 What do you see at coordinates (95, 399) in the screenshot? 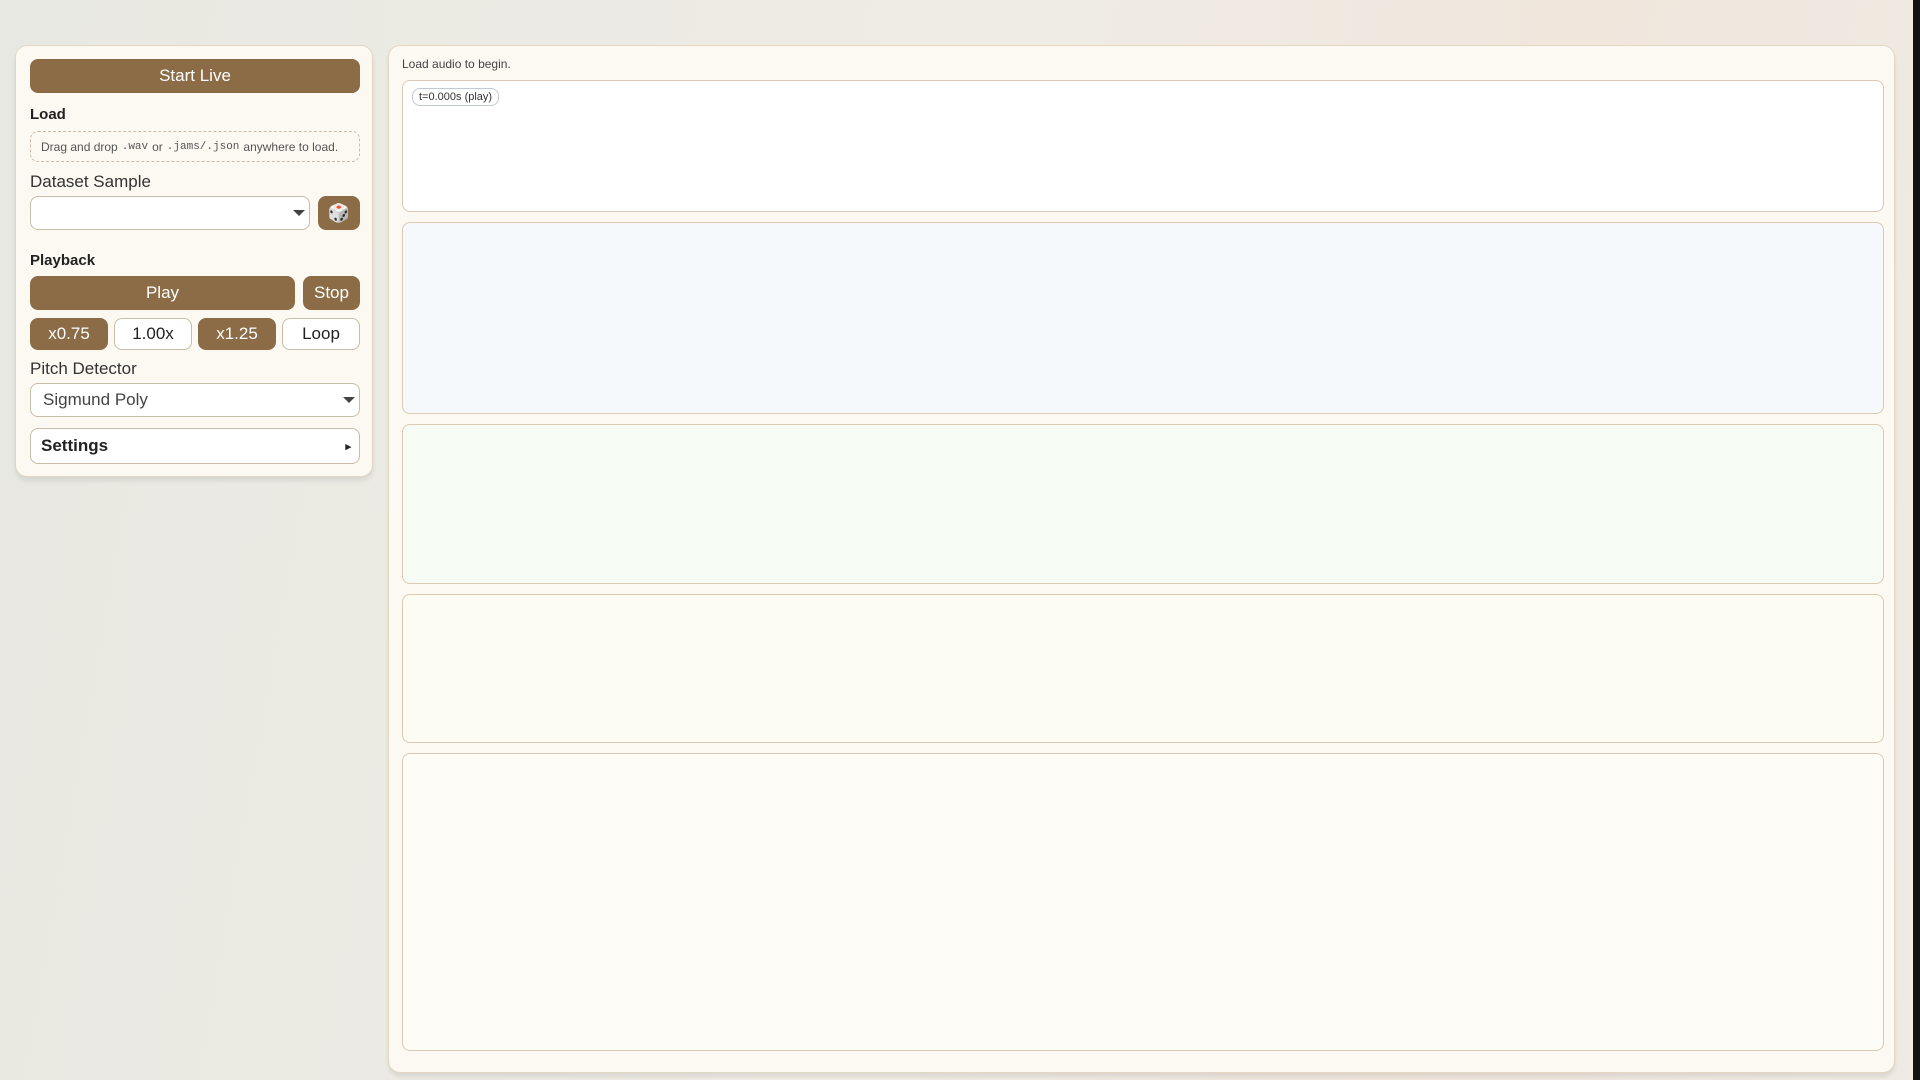
I see `pitch-detector-value: Sigmund Poly` at bounding box center [95, 399].